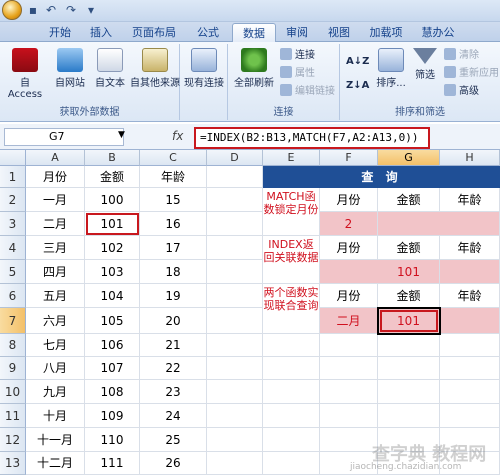  What do you see at coordinates (349, 200) in the screenshot?
I see `section-1-header-f: 月份` at bounding box center [349, 200].